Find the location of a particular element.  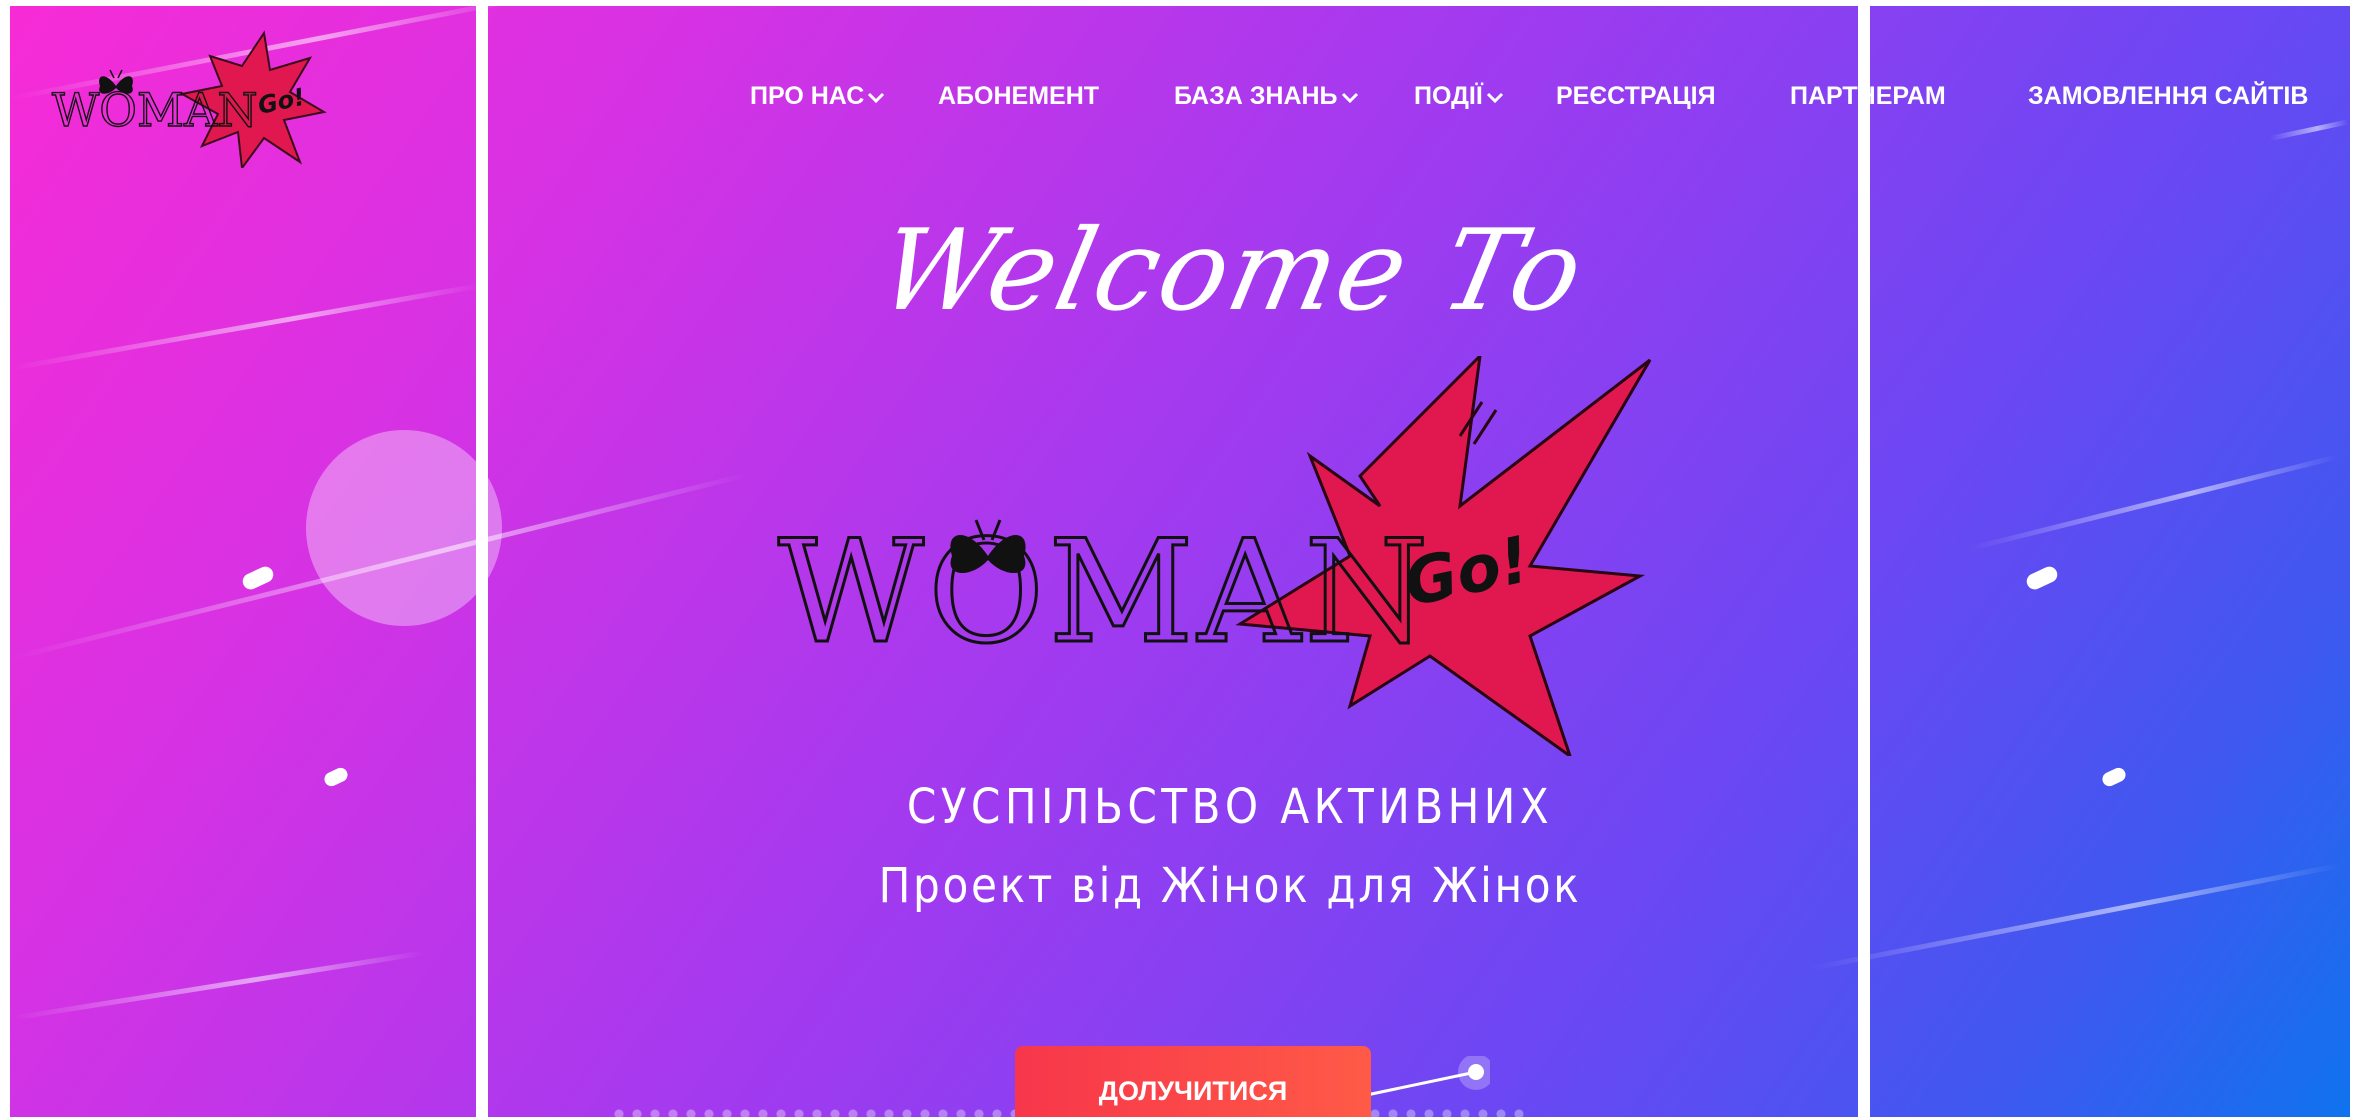

welcome-heading: Welcome To is located at coordinates (1232, 271).